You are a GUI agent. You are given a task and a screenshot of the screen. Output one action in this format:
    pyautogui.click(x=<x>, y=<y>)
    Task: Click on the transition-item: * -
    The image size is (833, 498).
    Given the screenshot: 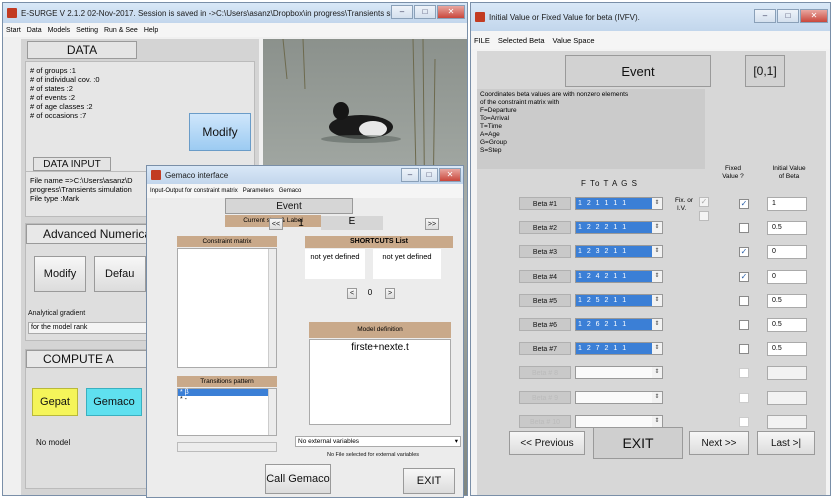 What is the action you would take?
    pyautogui.click(x=227, y=399)
    